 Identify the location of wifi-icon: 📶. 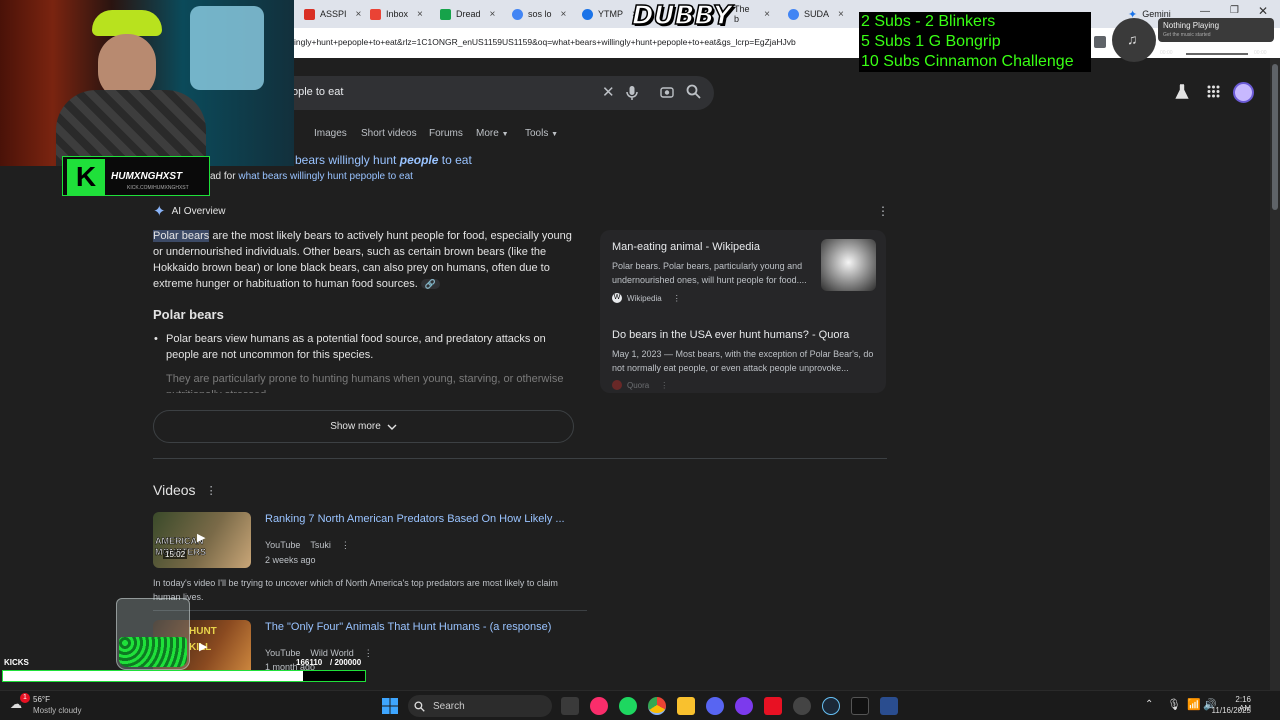
(1194, 704).